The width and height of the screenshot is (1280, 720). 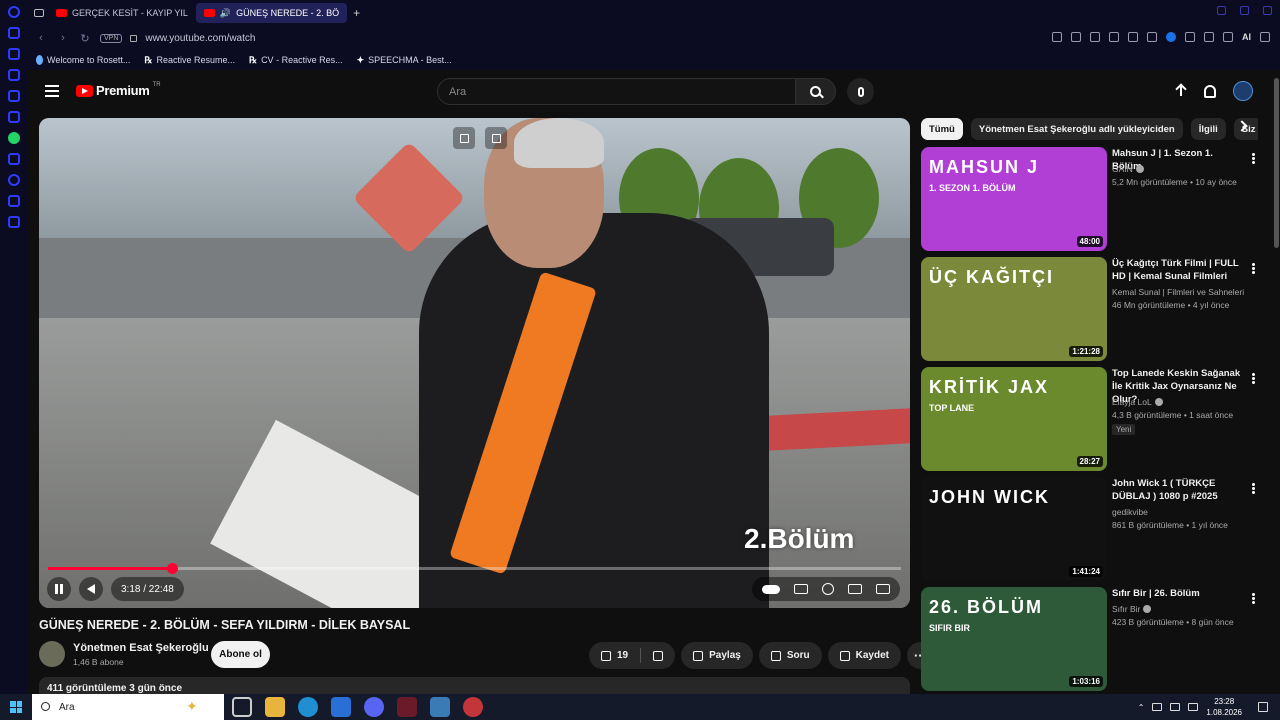 What do you see at coordinates (200, 38) in the screenshot?
I see `url-field: www.youtube.com/watch` at bounding box center [200, 38].